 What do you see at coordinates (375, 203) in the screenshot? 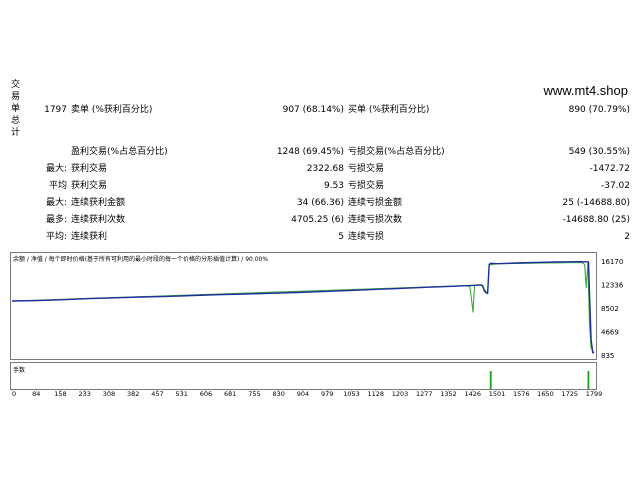
I see `summary-cell-label: 连续亏损金额` at bounding box center [375, 203].